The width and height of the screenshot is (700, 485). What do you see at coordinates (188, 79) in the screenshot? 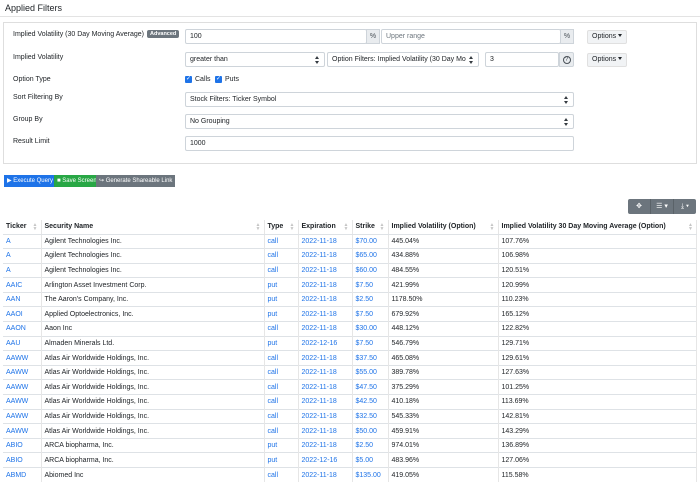
I see `calls-checkbox: ✓` at bounding box center [188, 79].